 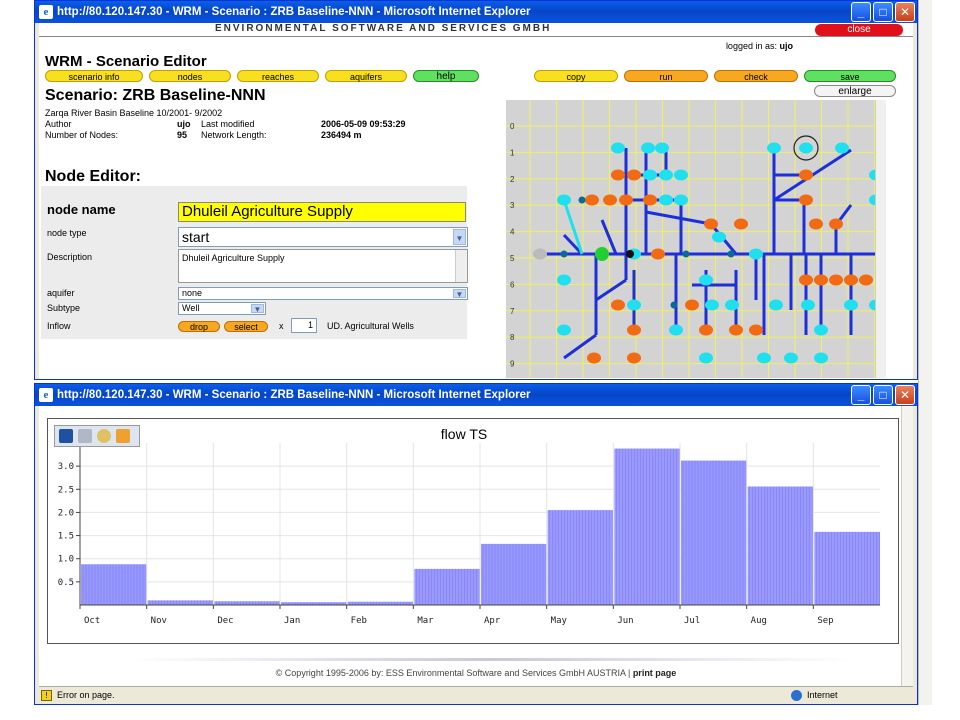 What do you see at coordinates (576, 76) in the screenshot?
I see `copy-button: copy` at bounding box center [576, 76].